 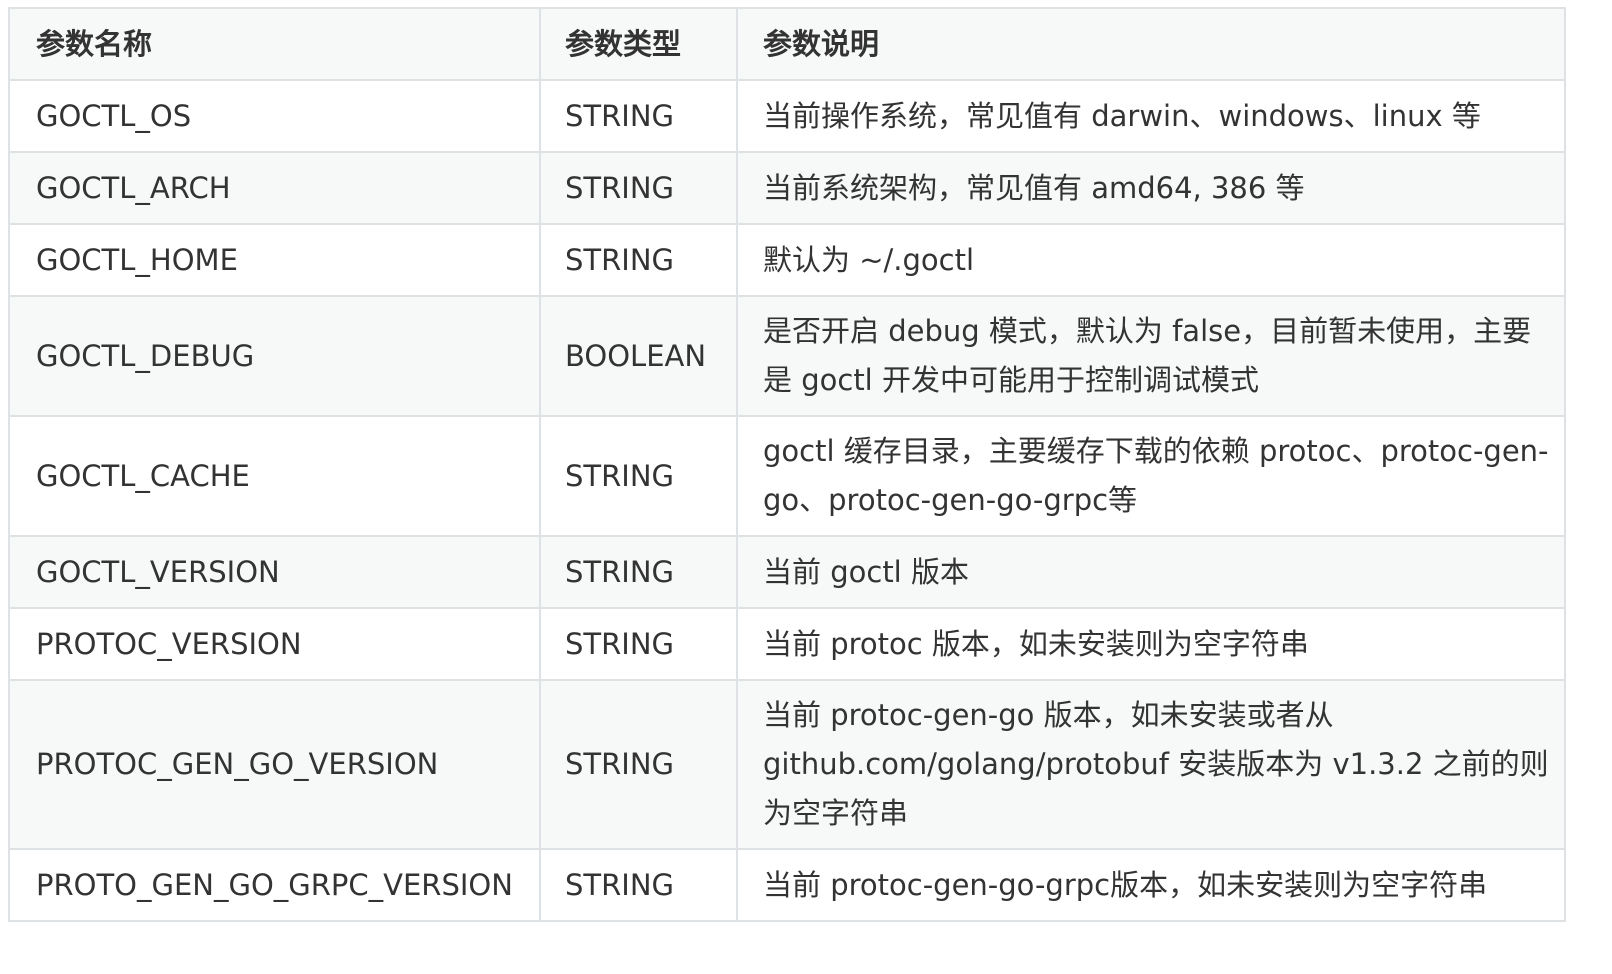 I want to click on param-name-cell: GOCTL_VERSION, so click(x=274, y=572).